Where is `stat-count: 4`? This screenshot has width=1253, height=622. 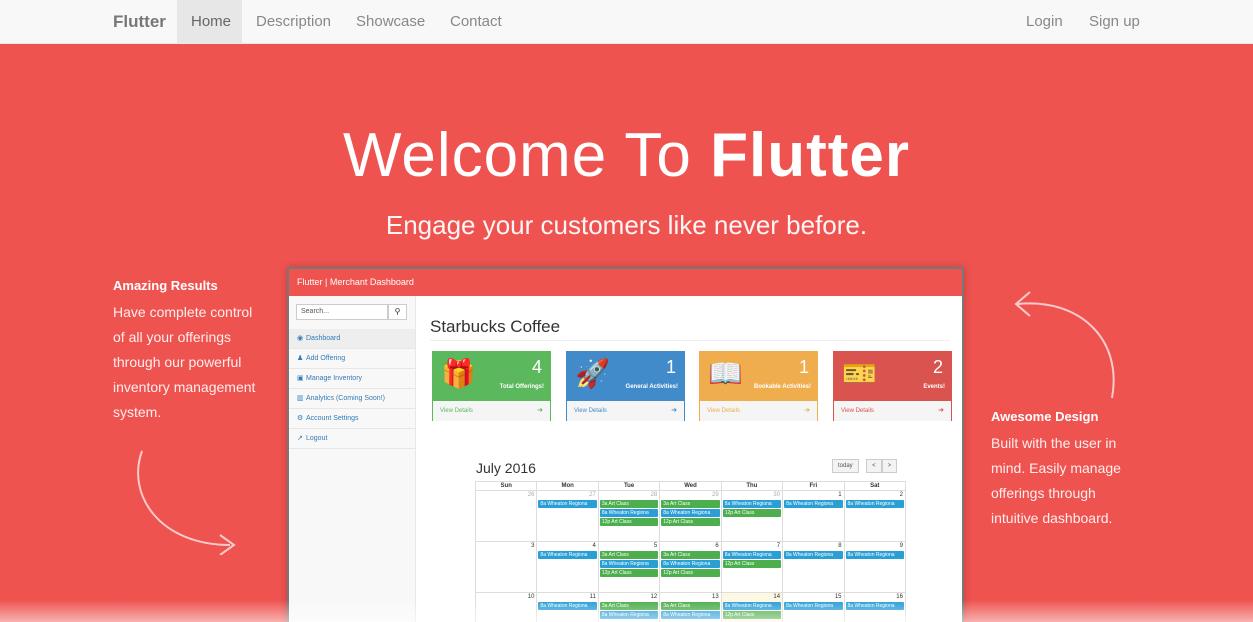 stat-count: 4 is located at coordinates (536, 367).